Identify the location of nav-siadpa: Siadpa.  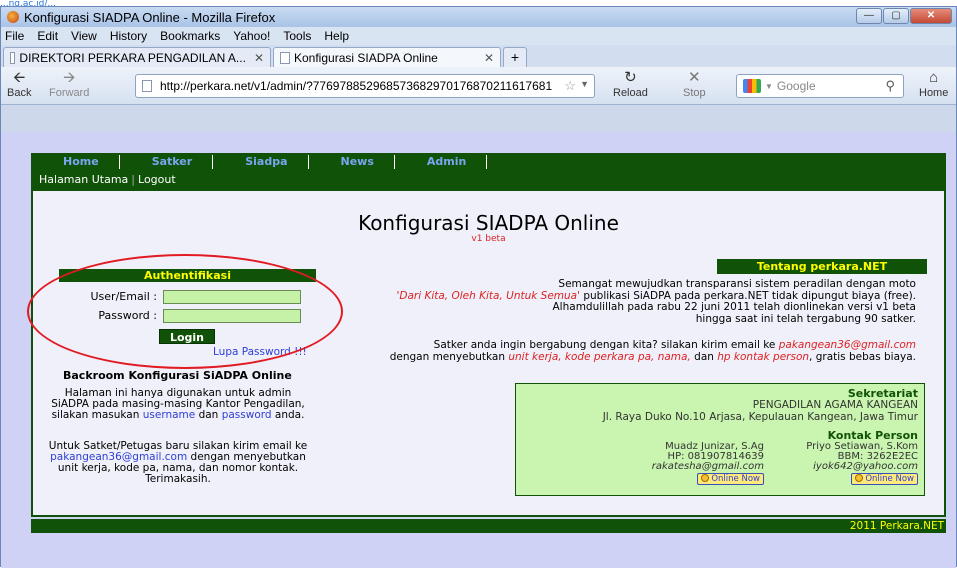
(261, 162).